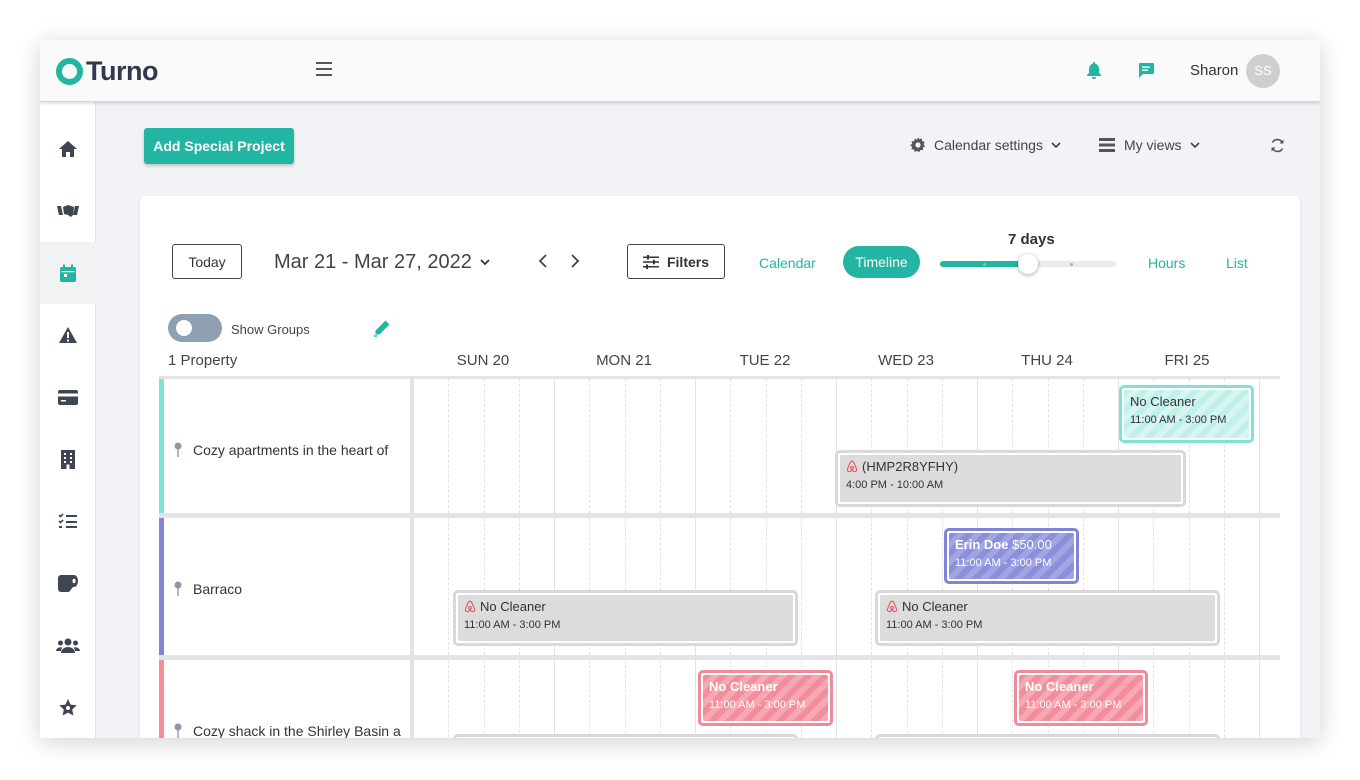 The height and width of the screenshot is (780, 1360). What do you see at coordinates (1214, 70) in the screenshot?
I see `username: Sharon` at bounding box center [1214, 70].